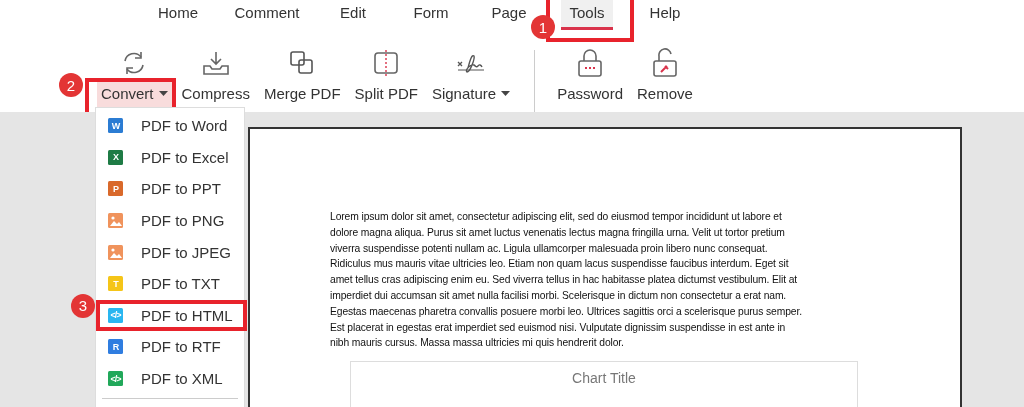 The width and height of the screenshot is (1024, 407). What do you see at coordinates (170, 126) in the screenshot?
I see `menu-item: W PDF to Word` at bounding box center [170, 126].